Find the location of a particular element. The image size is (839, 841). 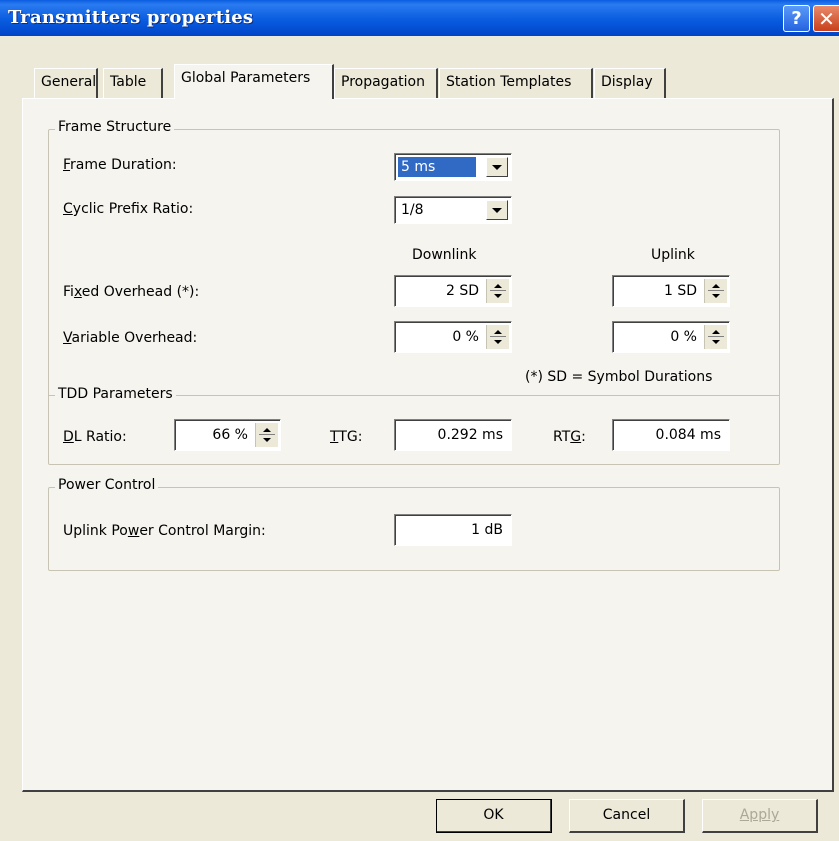

title-bar: Transmitters properties ? ✕ is located at coordinates (419, 18).